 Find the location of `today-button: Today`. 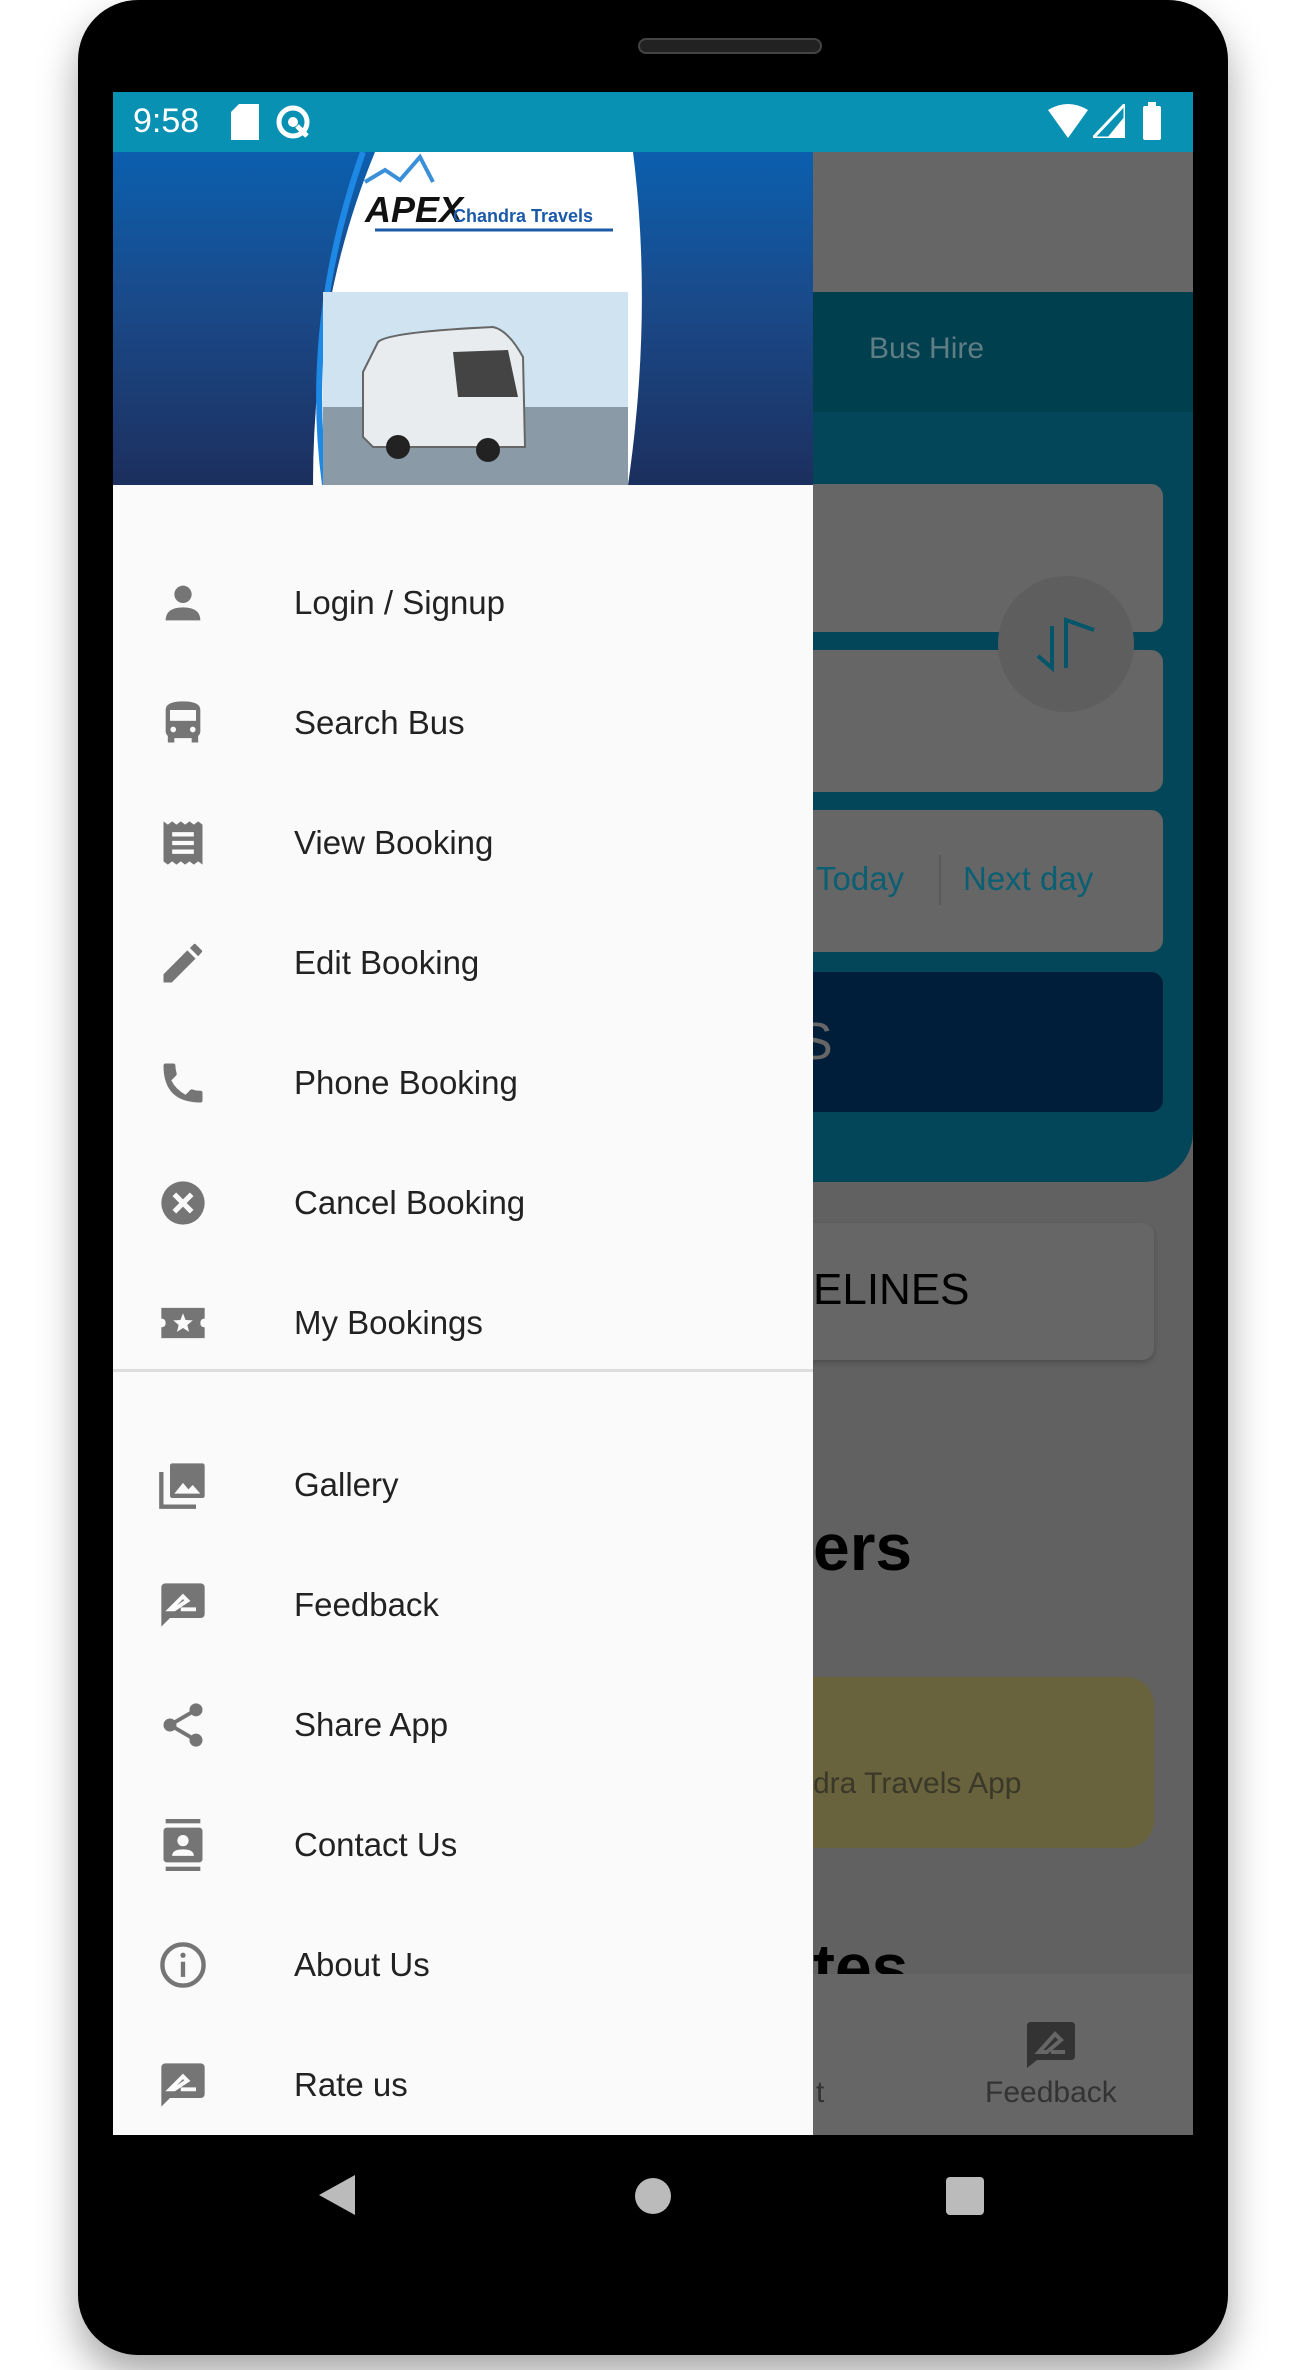

today-button: Today is located at coordinates (860, 879).